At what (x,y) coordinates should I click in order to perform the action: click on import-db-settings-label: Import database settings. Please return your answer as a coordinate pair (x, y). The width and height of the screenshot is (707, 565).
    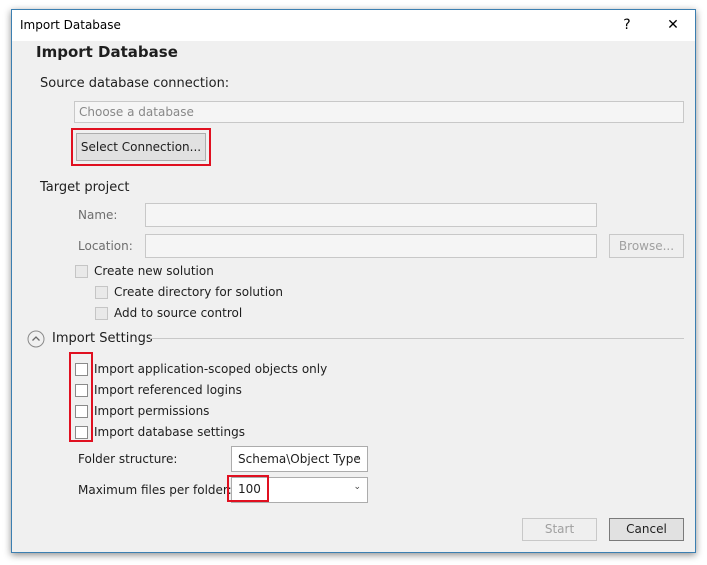
    Looking at the image, I should click on (169, 432).